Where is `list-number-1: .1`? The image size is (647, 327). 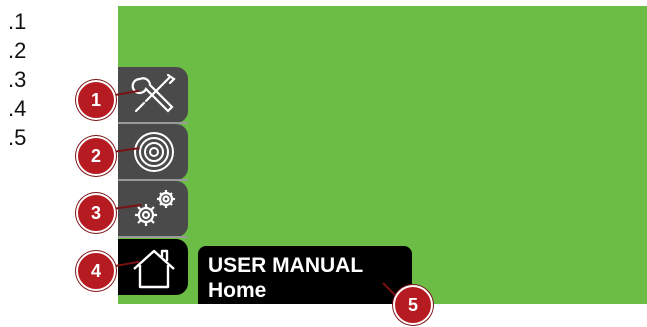
list-number-1: .1 is located at coordinates (17, 21).